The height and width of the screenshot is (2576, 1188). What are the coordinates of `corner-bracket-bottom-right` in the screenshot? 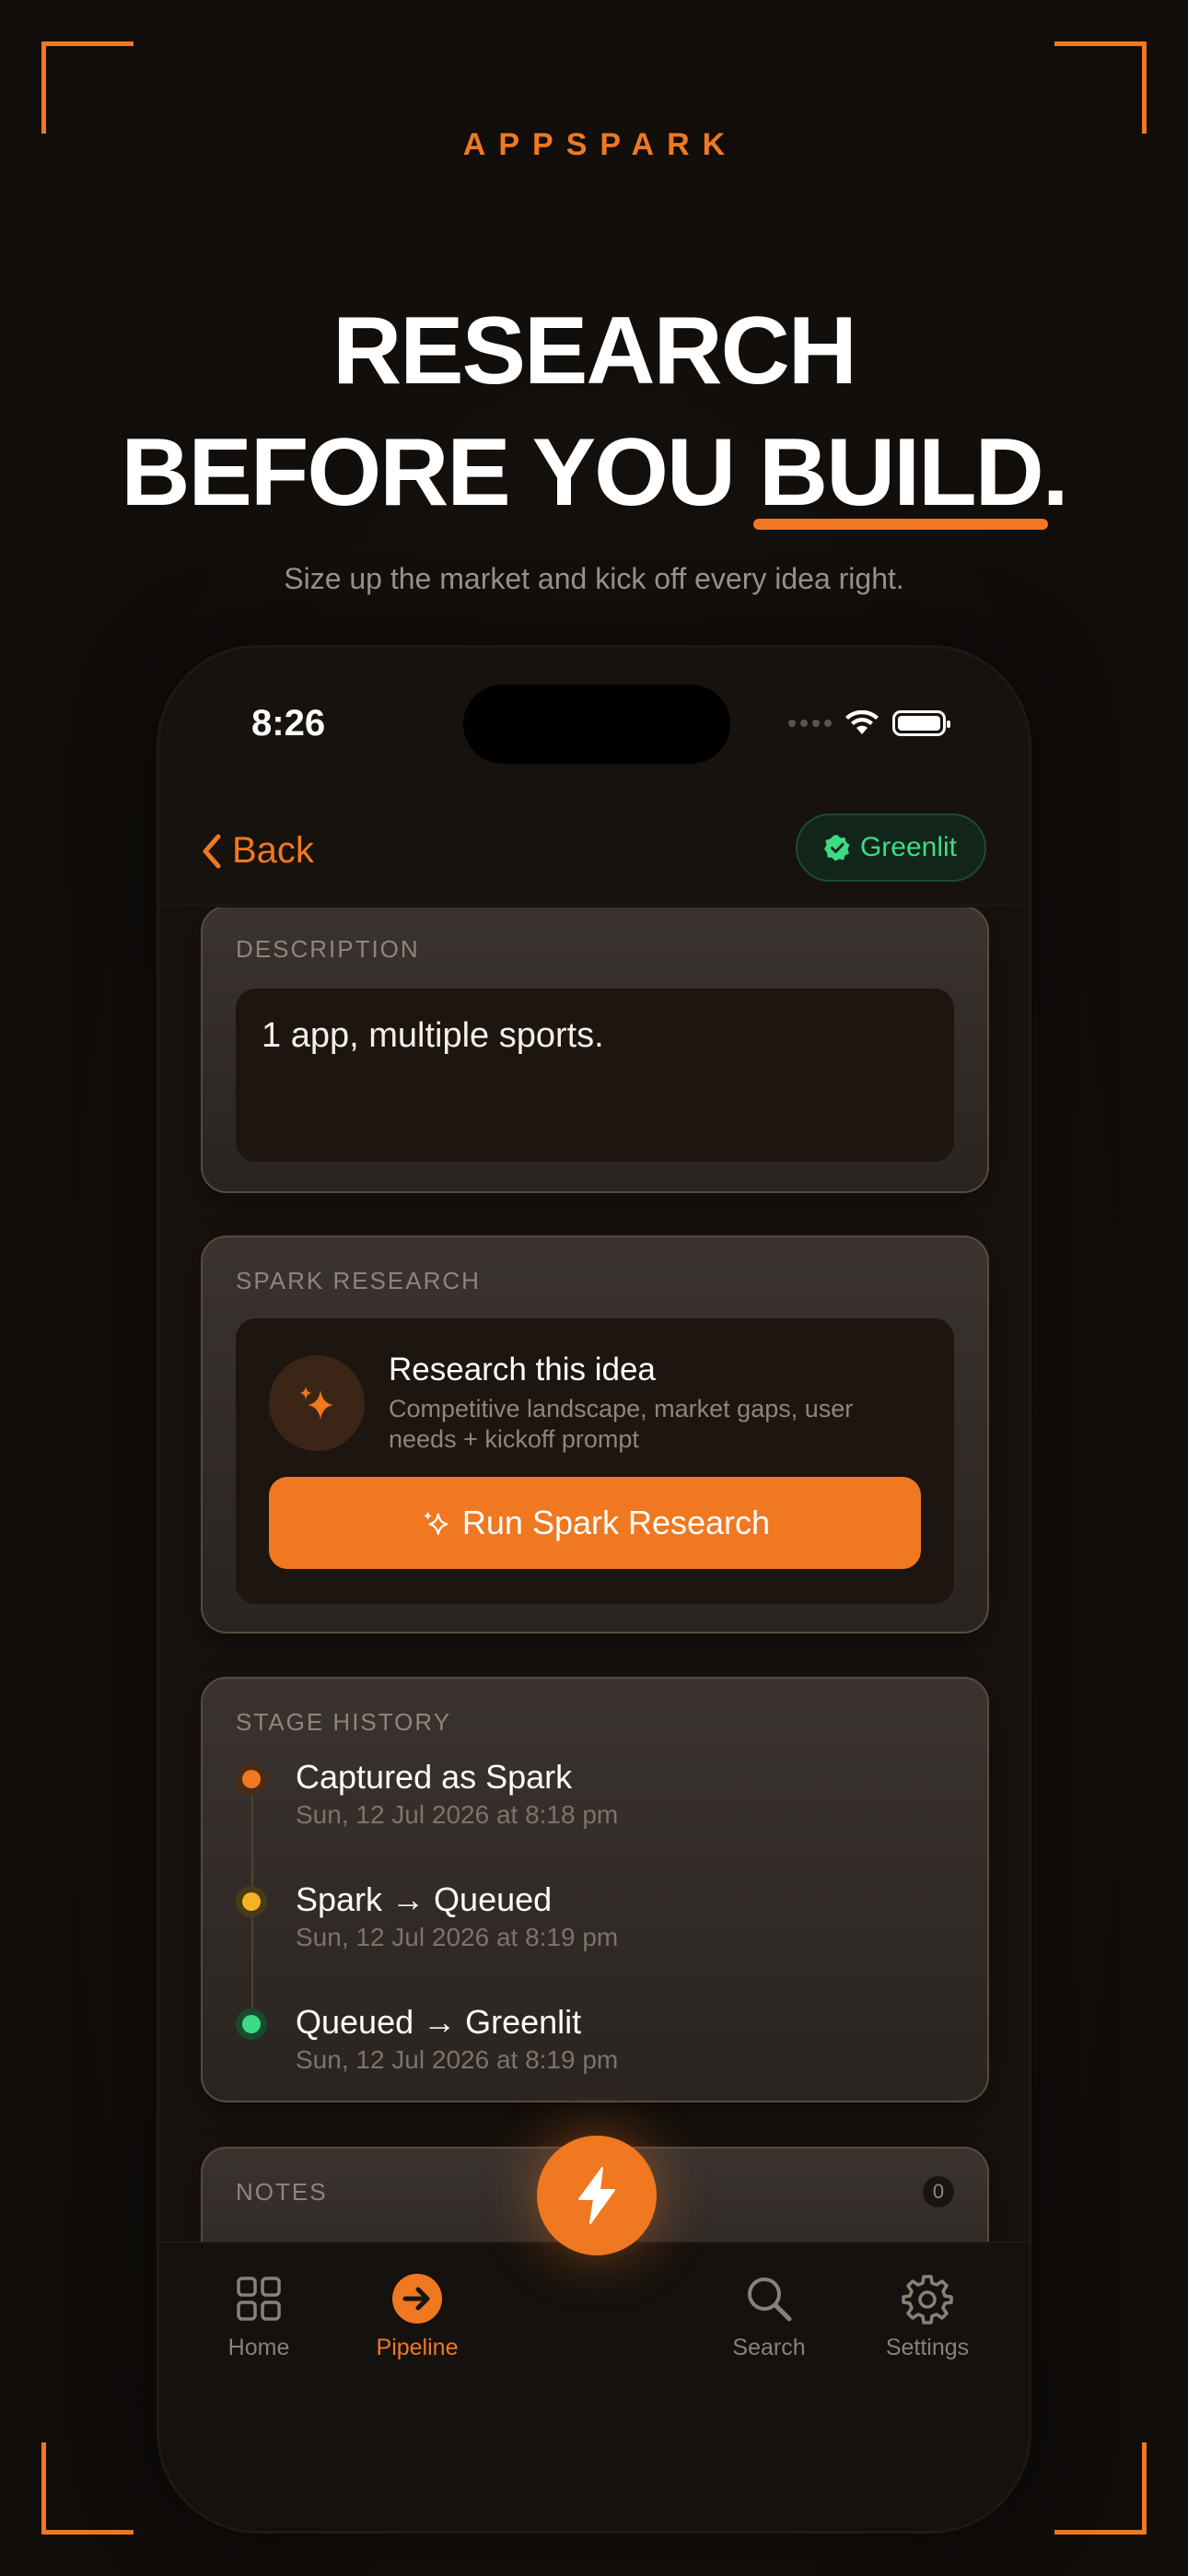 It's located at (1100, 2488).